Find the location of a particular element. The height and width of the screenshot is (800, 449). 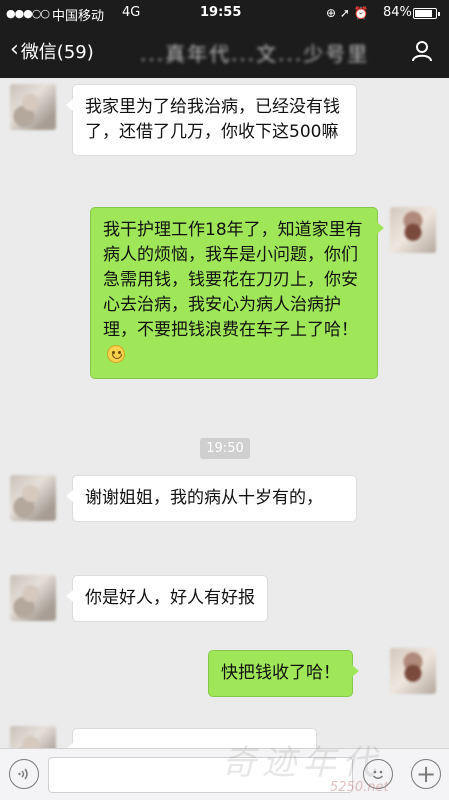

voice-icon is located at coordinates (24, 774).